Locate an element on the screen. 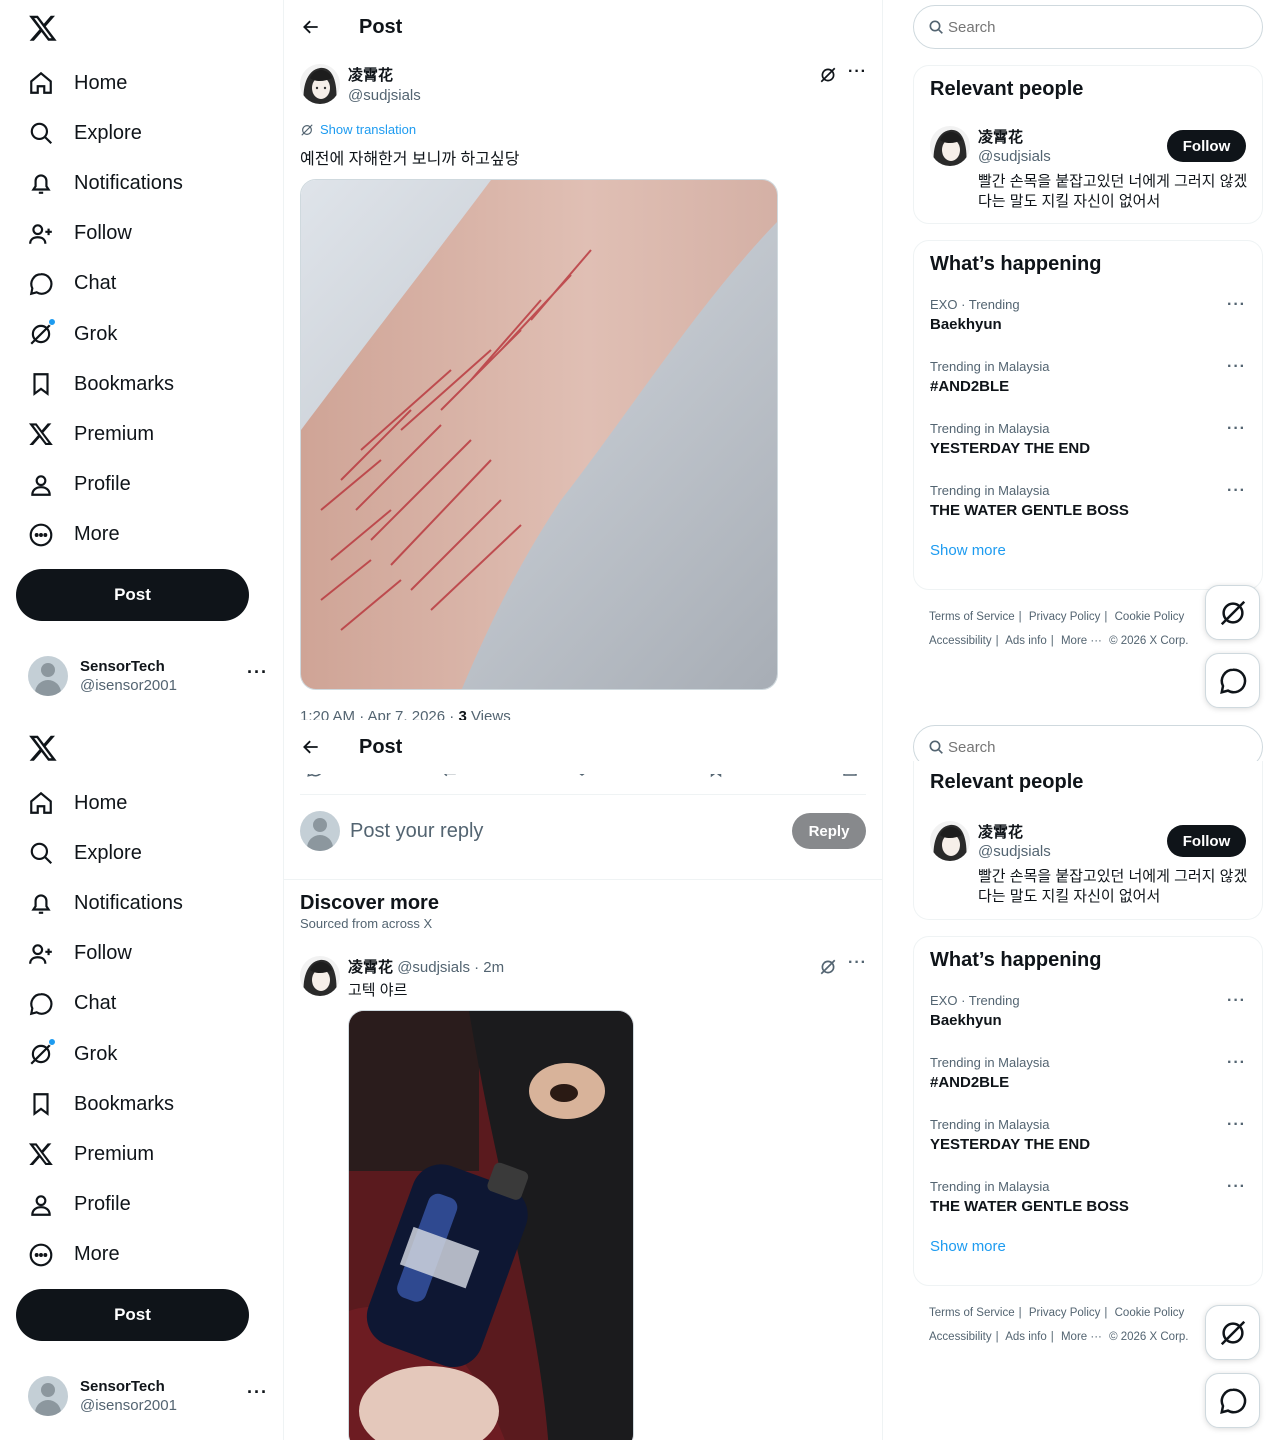 This screenshot has height=1440, width=1280. show-translation-link: Show translation is located at coordinates (358, 129).